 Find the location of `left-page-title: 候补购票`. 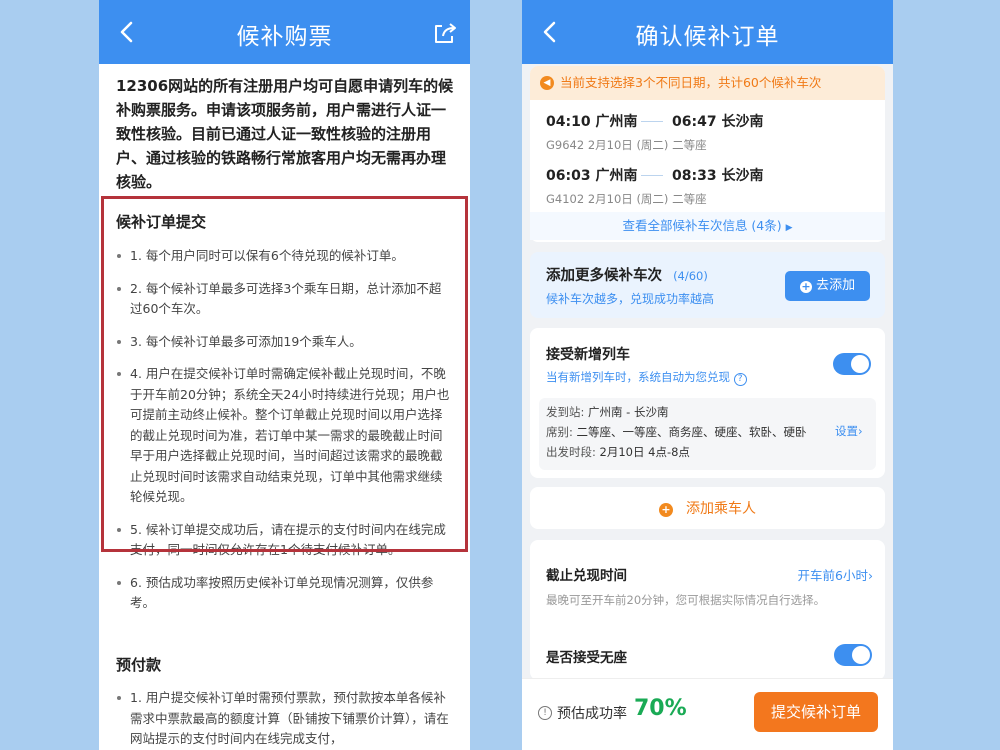

left-page-title: 候补购票 is located at coordinates (284, 37).